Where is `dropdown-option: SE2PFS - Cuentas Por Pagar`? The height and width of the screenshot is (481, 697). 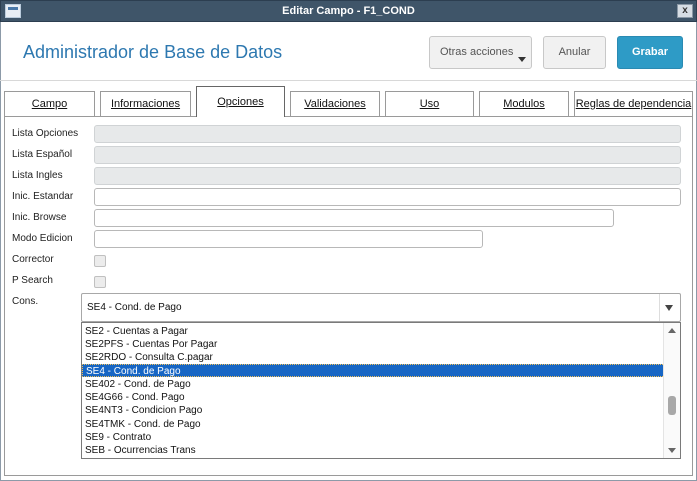
dropdown-option: SE2PFS - Cuentas Por Pagar is located at coordinates (373, 344).